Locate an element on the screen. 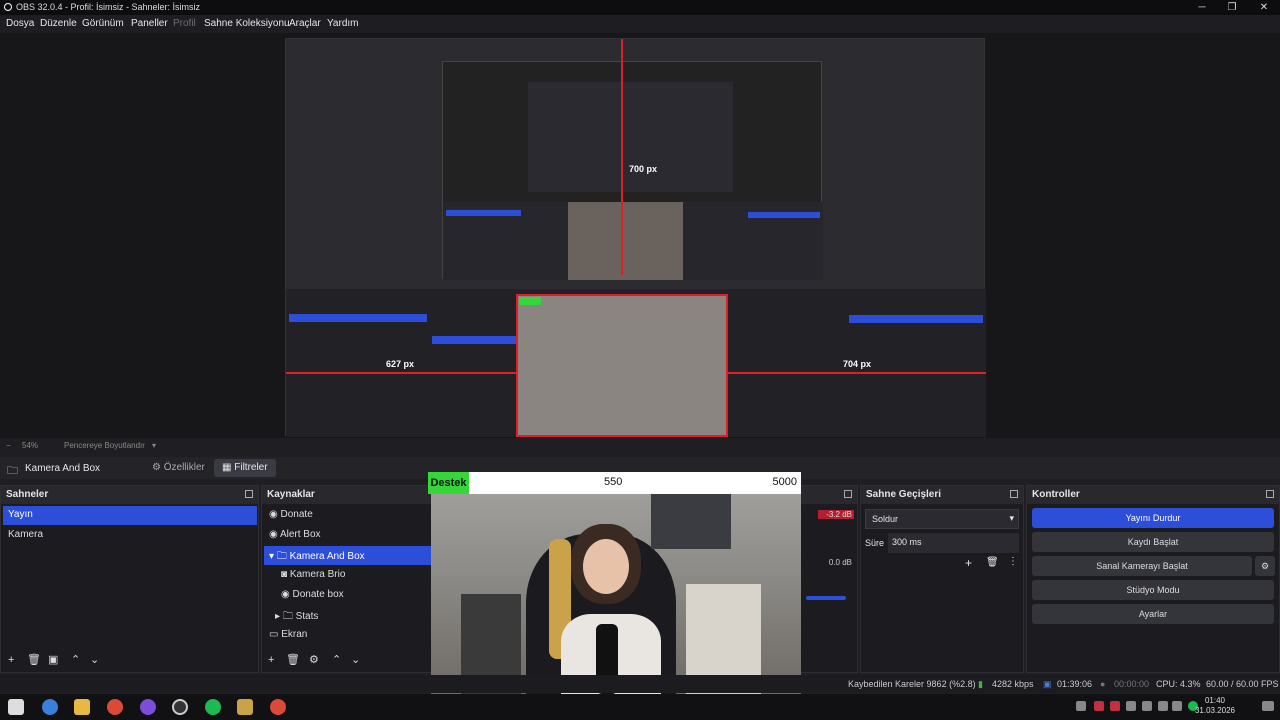  more-icon: ⋮ is located at coordinates (1013, 561).